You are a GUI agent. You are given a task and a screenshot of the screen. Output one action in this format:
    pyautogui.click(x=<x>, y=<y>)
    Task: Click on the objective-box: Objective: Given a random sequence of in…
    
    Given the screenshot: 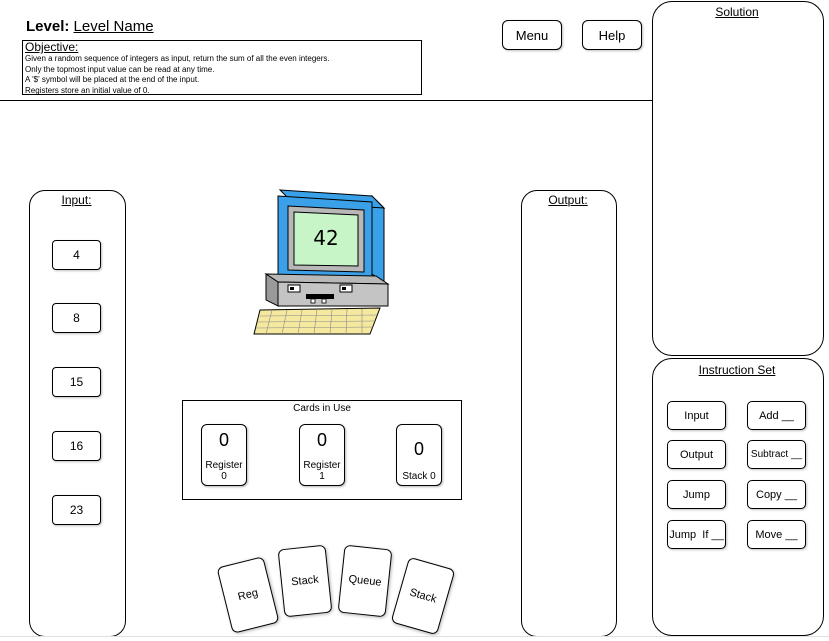 What is the action you would take?
    pyautogui.click(x=222, y=67)
    